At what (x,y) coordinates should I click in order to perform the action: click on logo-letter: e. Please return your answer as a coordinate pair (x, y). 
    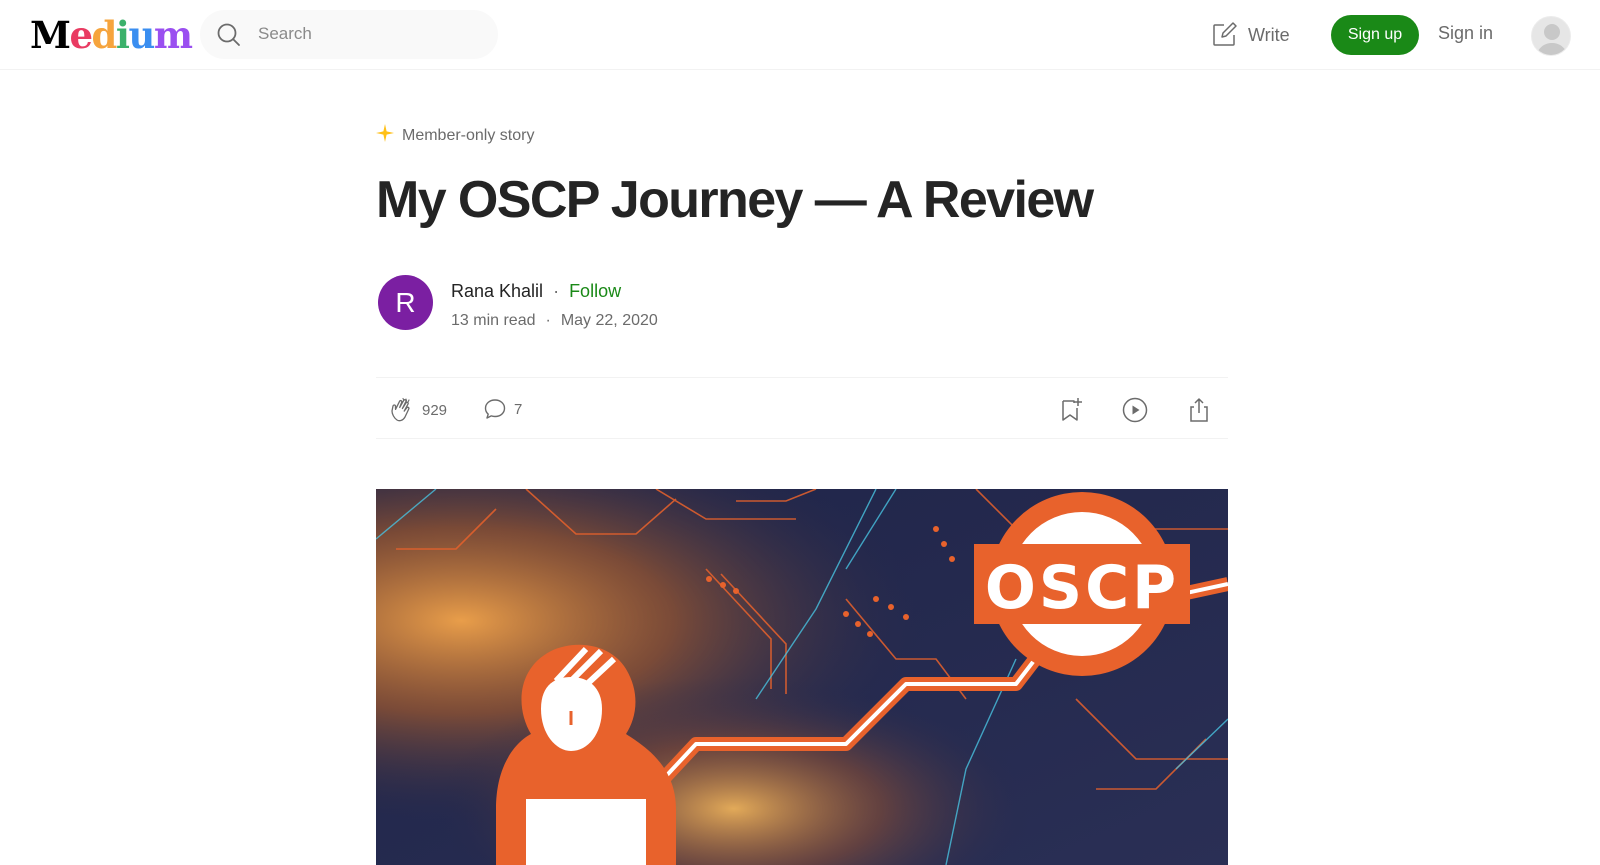
    Looking at the image, I should click on (81, 35).